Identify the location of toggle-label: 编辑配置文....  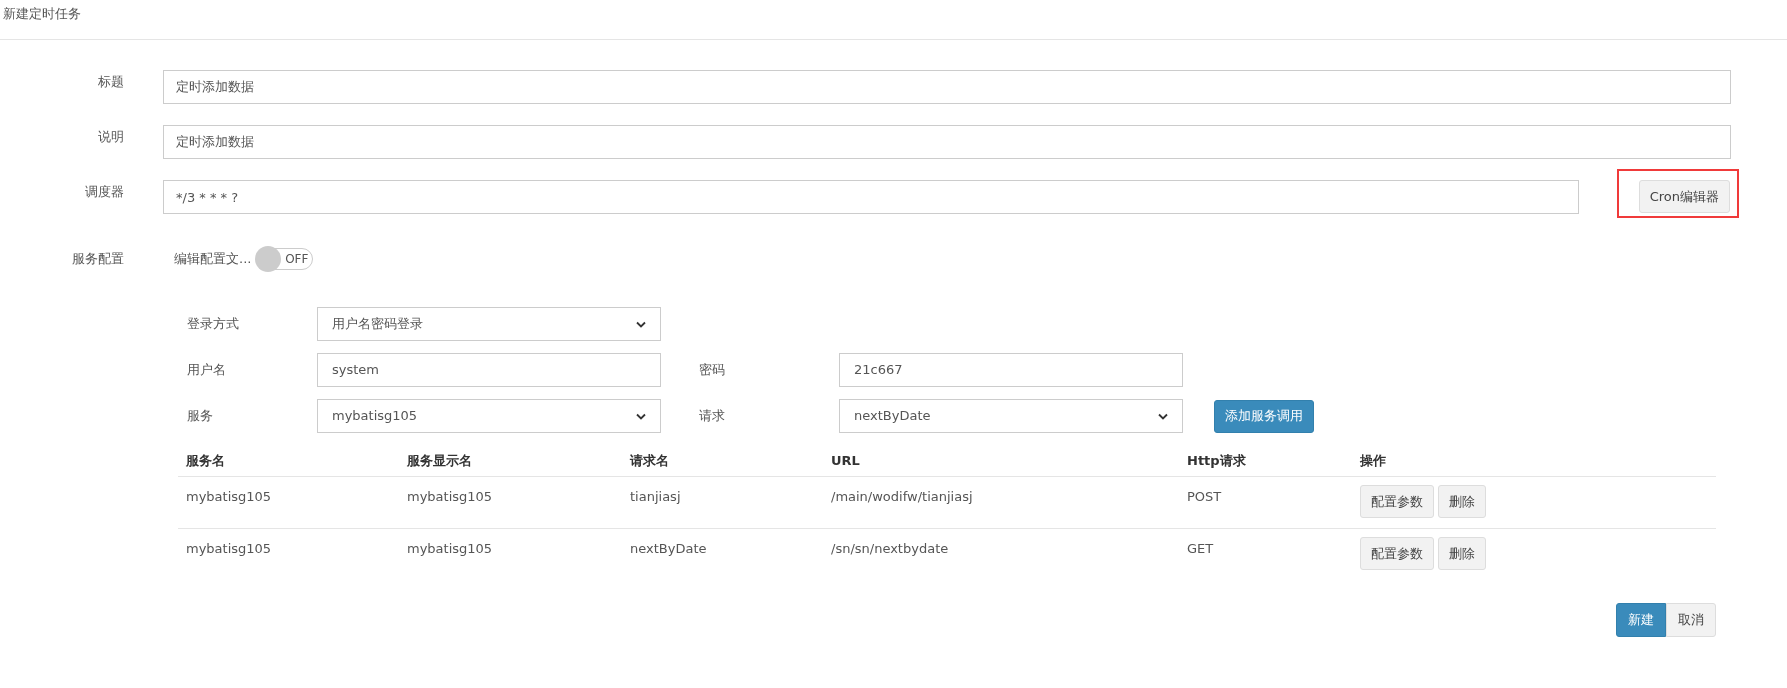
(213, 259).